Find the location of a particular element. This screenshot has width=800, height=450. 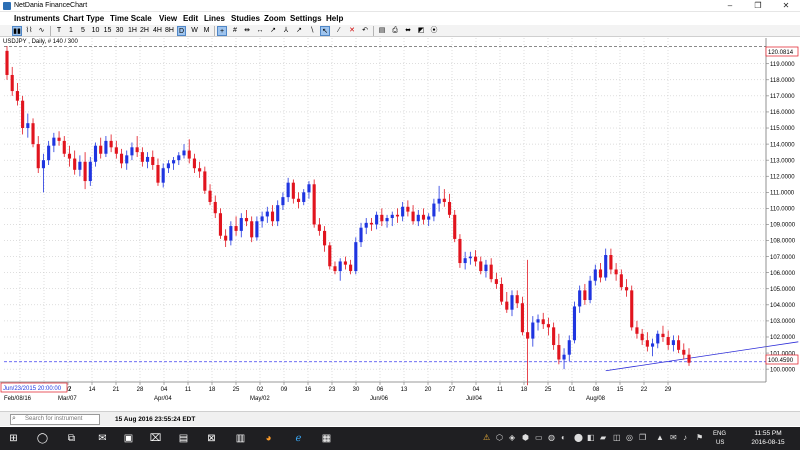

tray-mail-icon: ✉ is located at coordinates (673, 438).